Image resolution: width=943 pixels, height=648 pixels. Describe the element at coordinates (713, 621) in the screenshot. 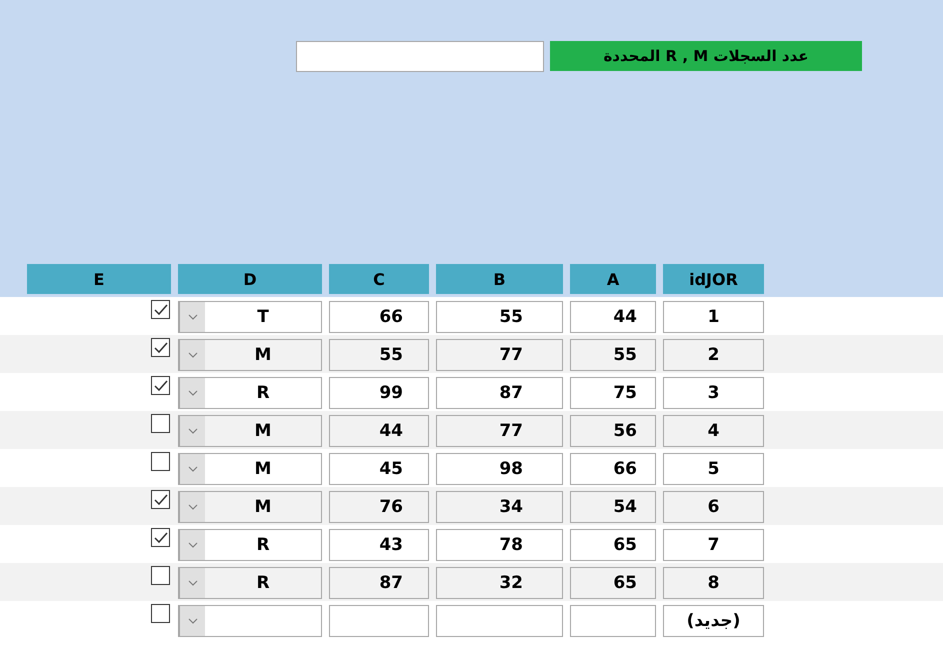

I see `id-cell: (جديد)` at that location.